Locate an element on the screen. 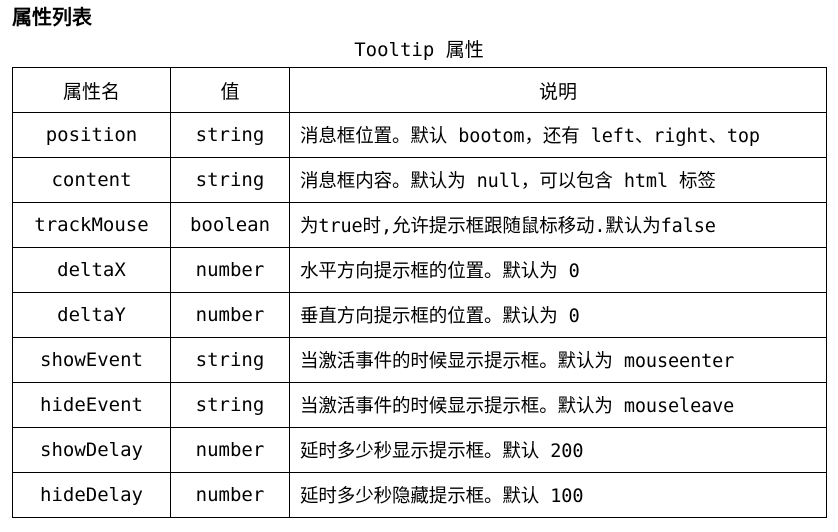 The image size is (838, 532). table-row: deltaY number 垂直方向提示框的位置。默认为 0 is located at coordinates (419, 315).